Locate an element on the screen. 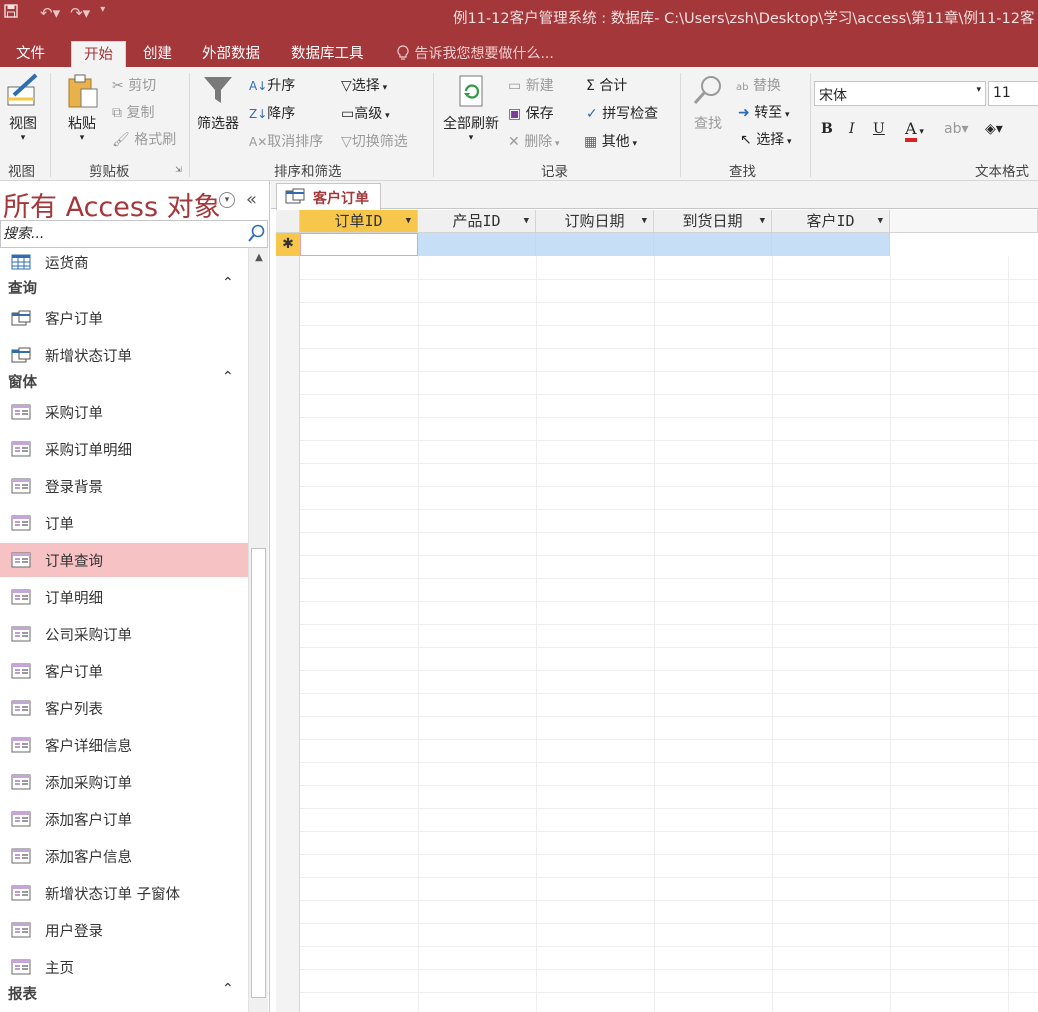  nav-item: 新增状态订单 子窗体 is located at coordinates (124, 893).